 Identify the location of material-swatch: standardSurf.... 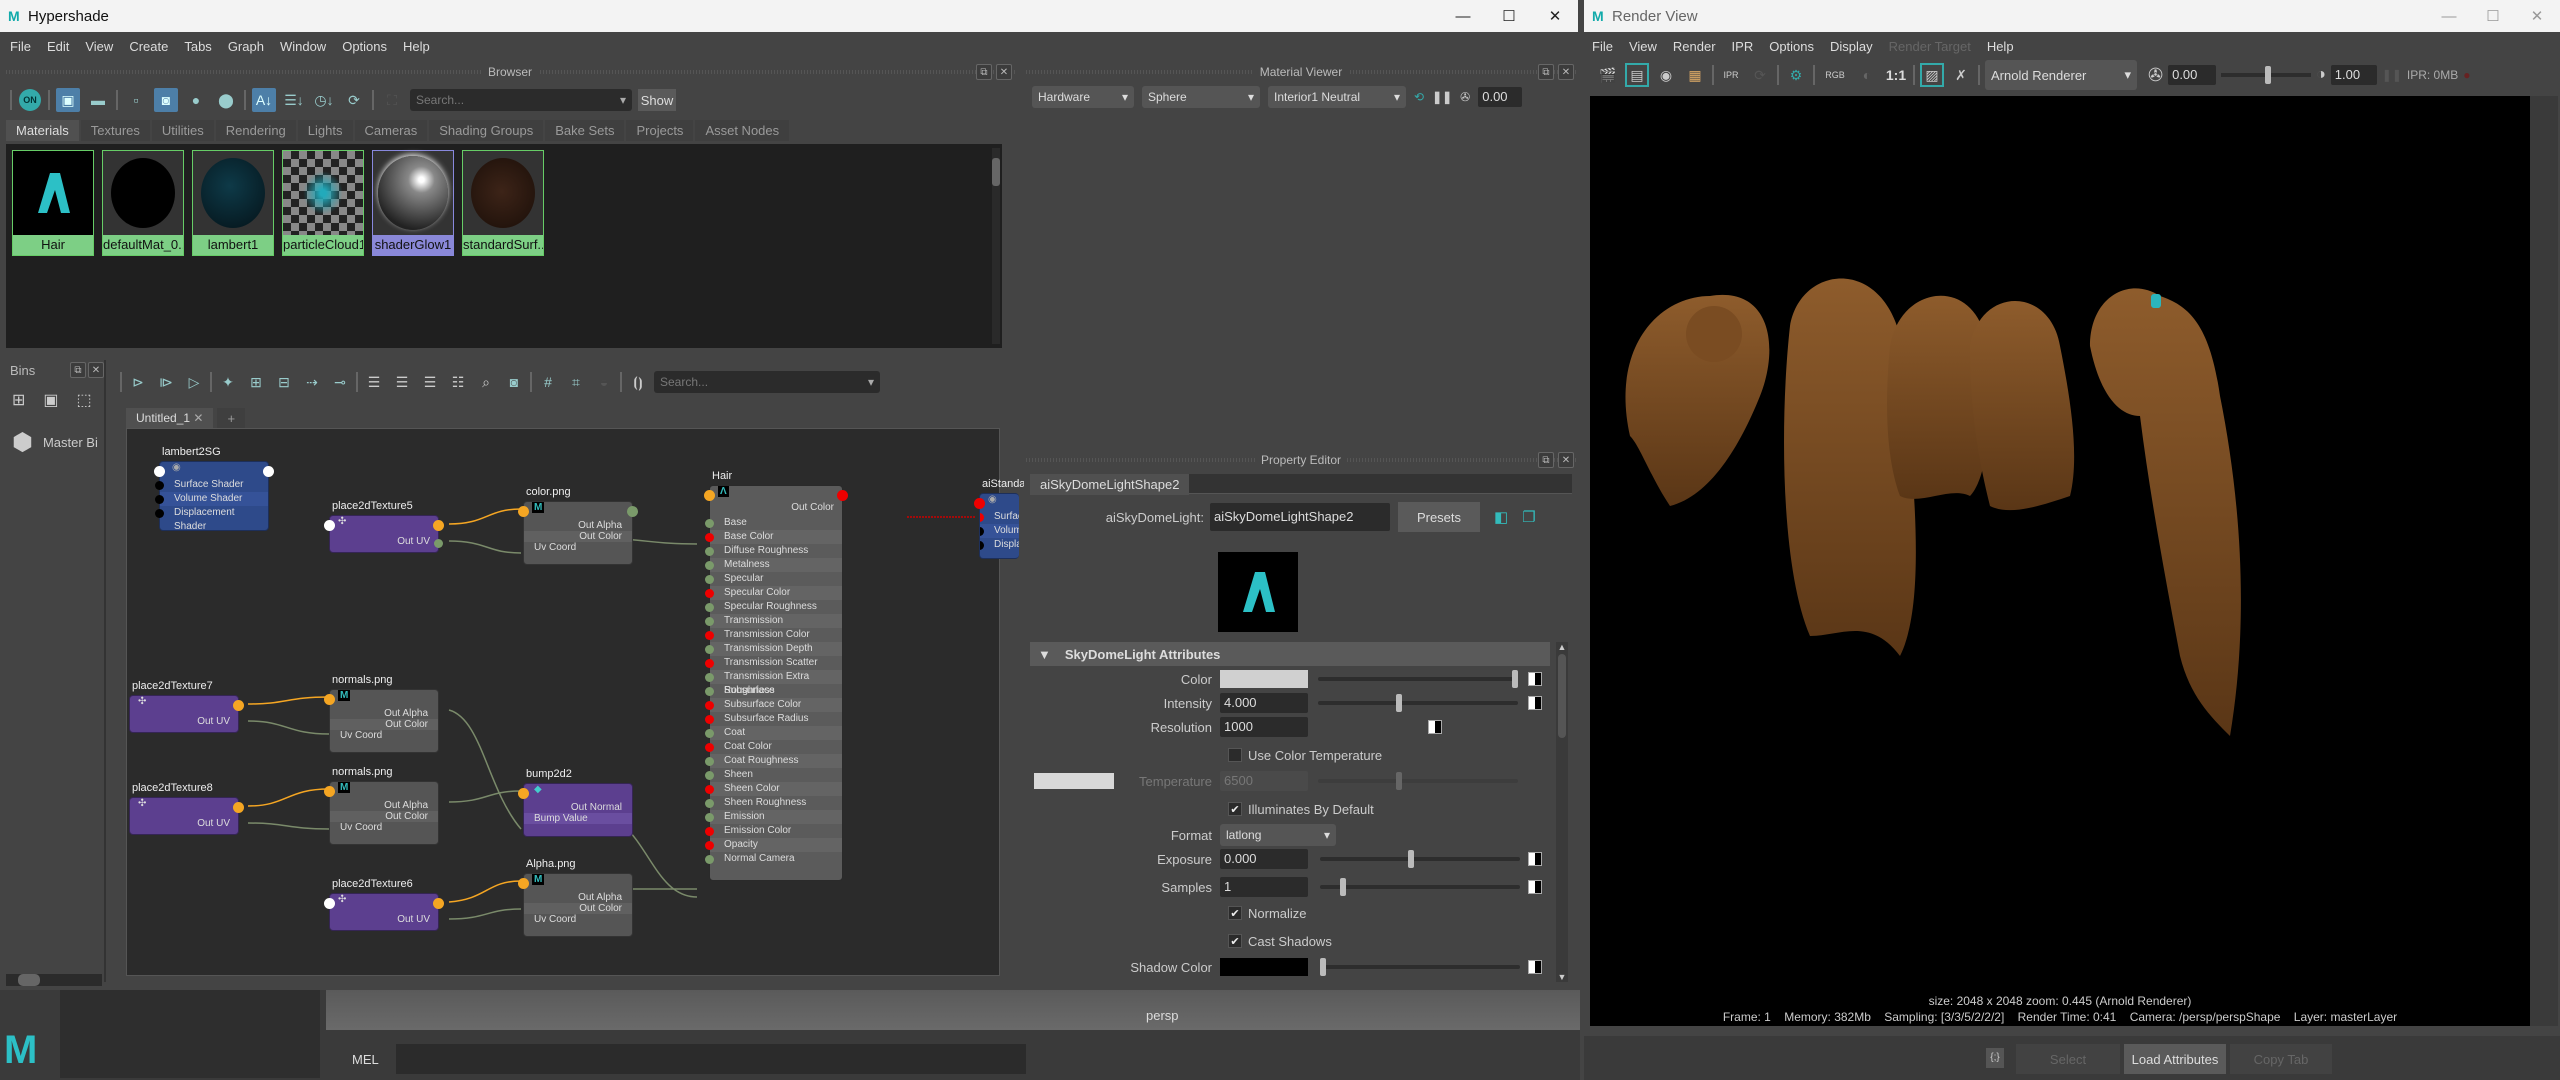
(503, 203).